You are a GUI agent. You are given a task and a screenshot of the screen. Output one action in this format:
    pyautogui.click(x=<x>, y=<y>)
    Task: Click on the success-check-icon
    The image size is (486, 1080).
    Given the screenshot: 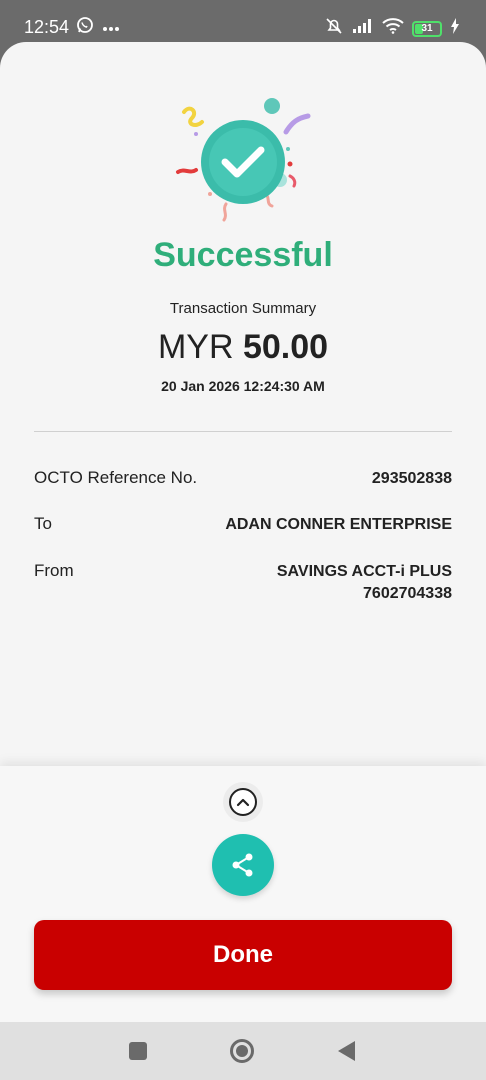 What is the action you would take?
    pyautogui.click(x=243, y=160)
    